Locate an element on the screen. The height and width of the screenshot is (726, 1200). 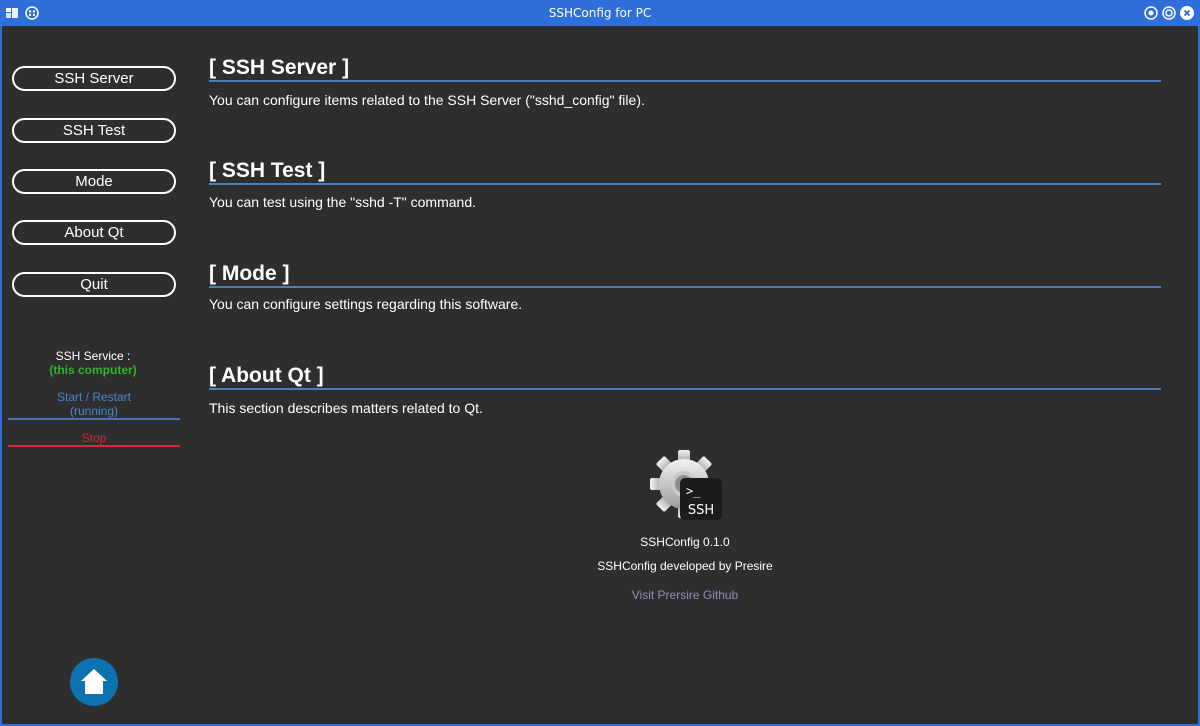
close-icon is located at coordinates (1187, 13).